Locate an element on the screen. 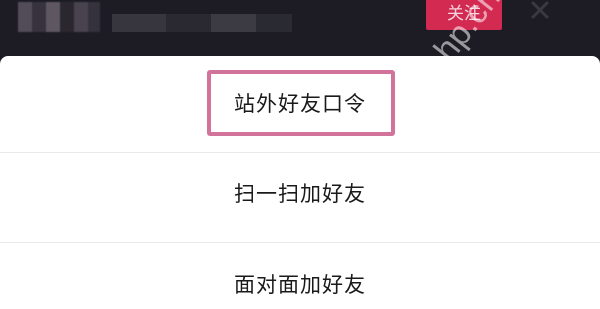 This screenshot has width=600, height=309. avatar is located at coordinates (59, 17).